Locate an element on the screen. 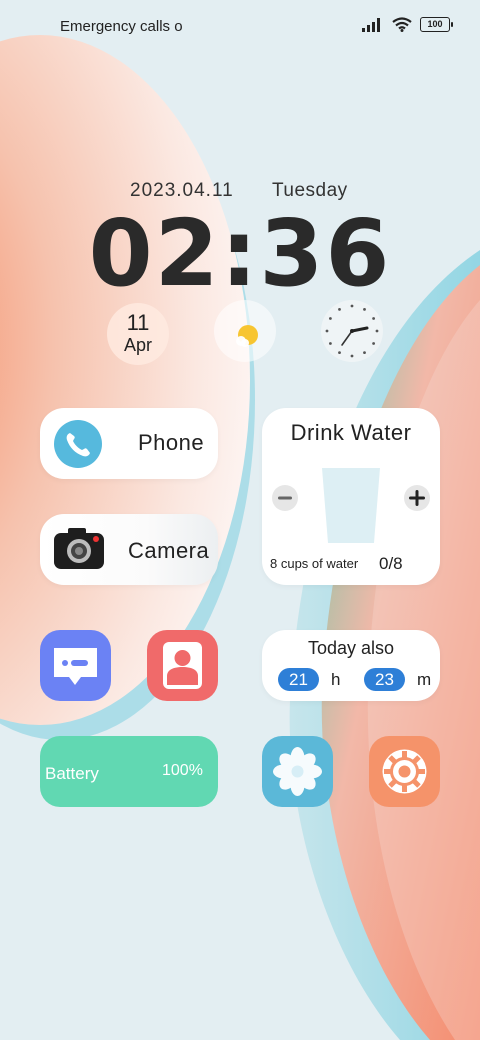 The image size is (480, 1040). water-caption: 8 cups of water is located at coordinates (314, 563).